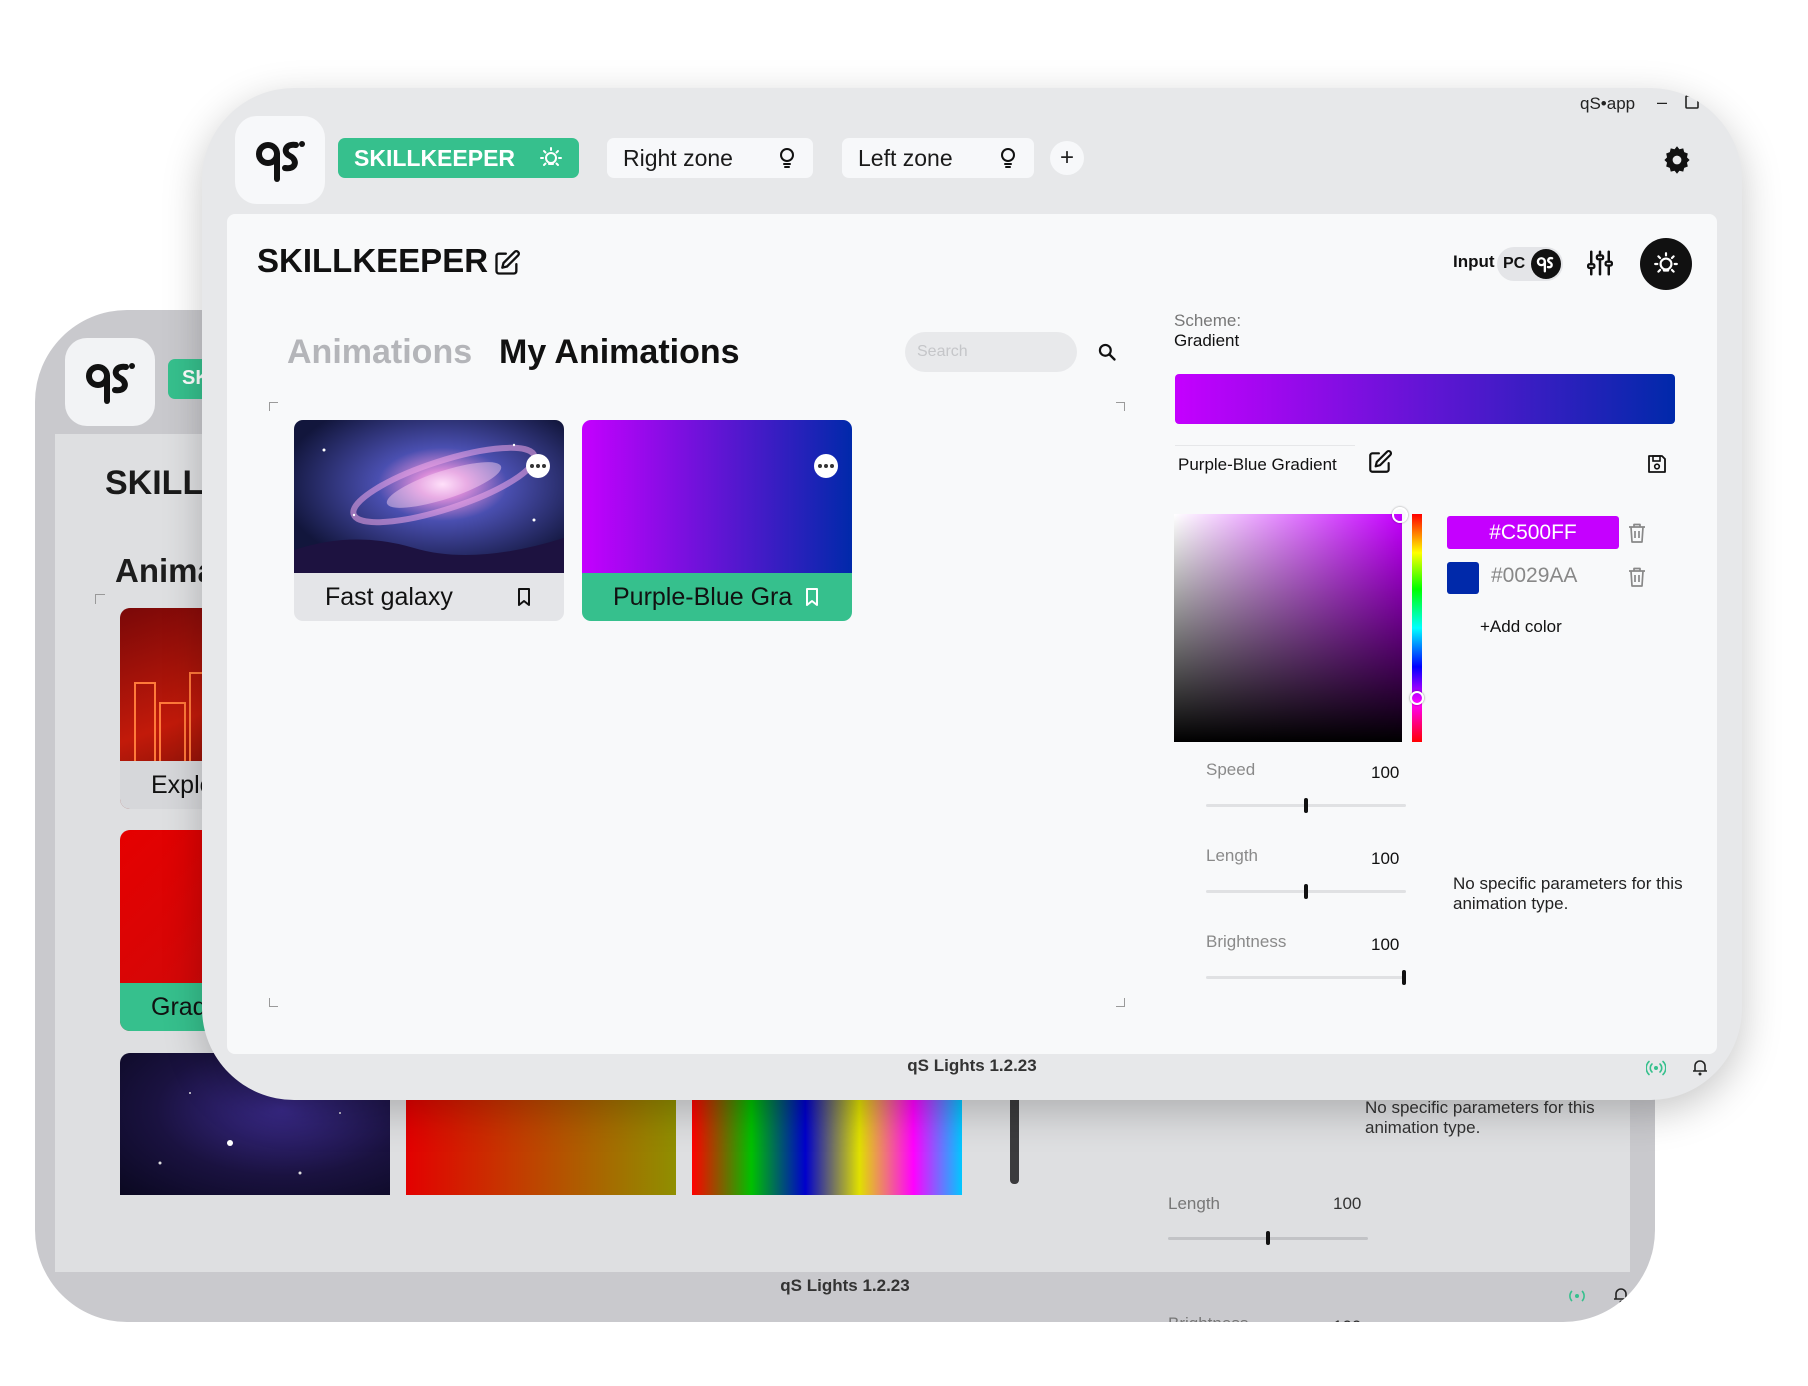 This screenshot has width=1808, height=1386. What do you see at coordinates (619, 352) in the screenshot?
I see `tab-my-animations: My Animations` at bounding box center [619, 352].